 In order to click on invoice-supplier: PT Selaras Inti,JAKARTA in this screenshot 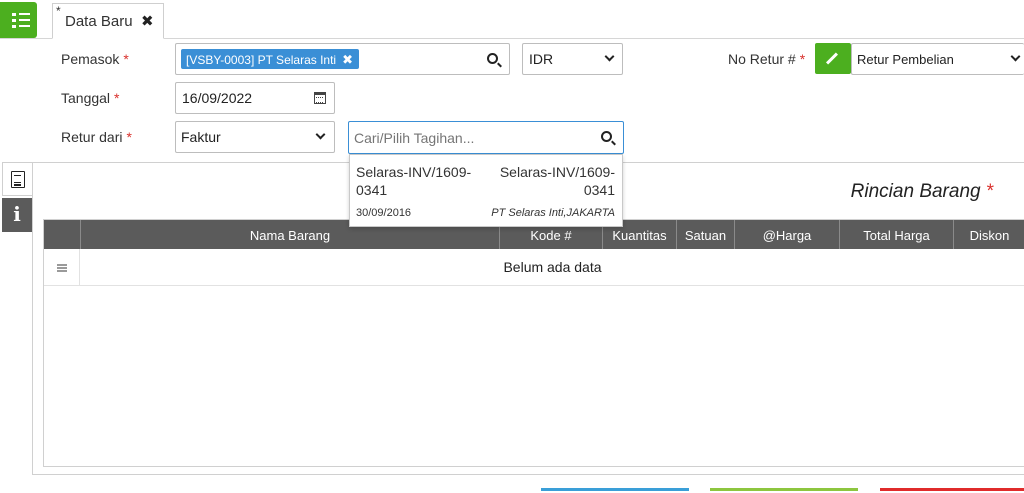, I will do `click(553, 213)`.